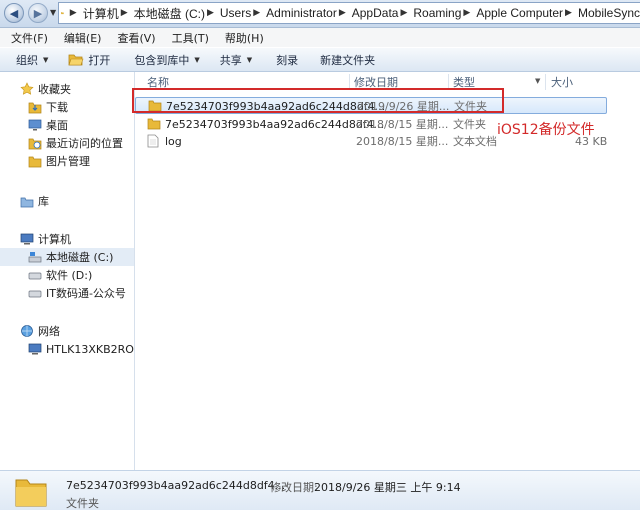 Image resolution: width=640 pixels, height=511 pixels. I want to click on nav-label: 最近访问的位置, so click(84, 143).